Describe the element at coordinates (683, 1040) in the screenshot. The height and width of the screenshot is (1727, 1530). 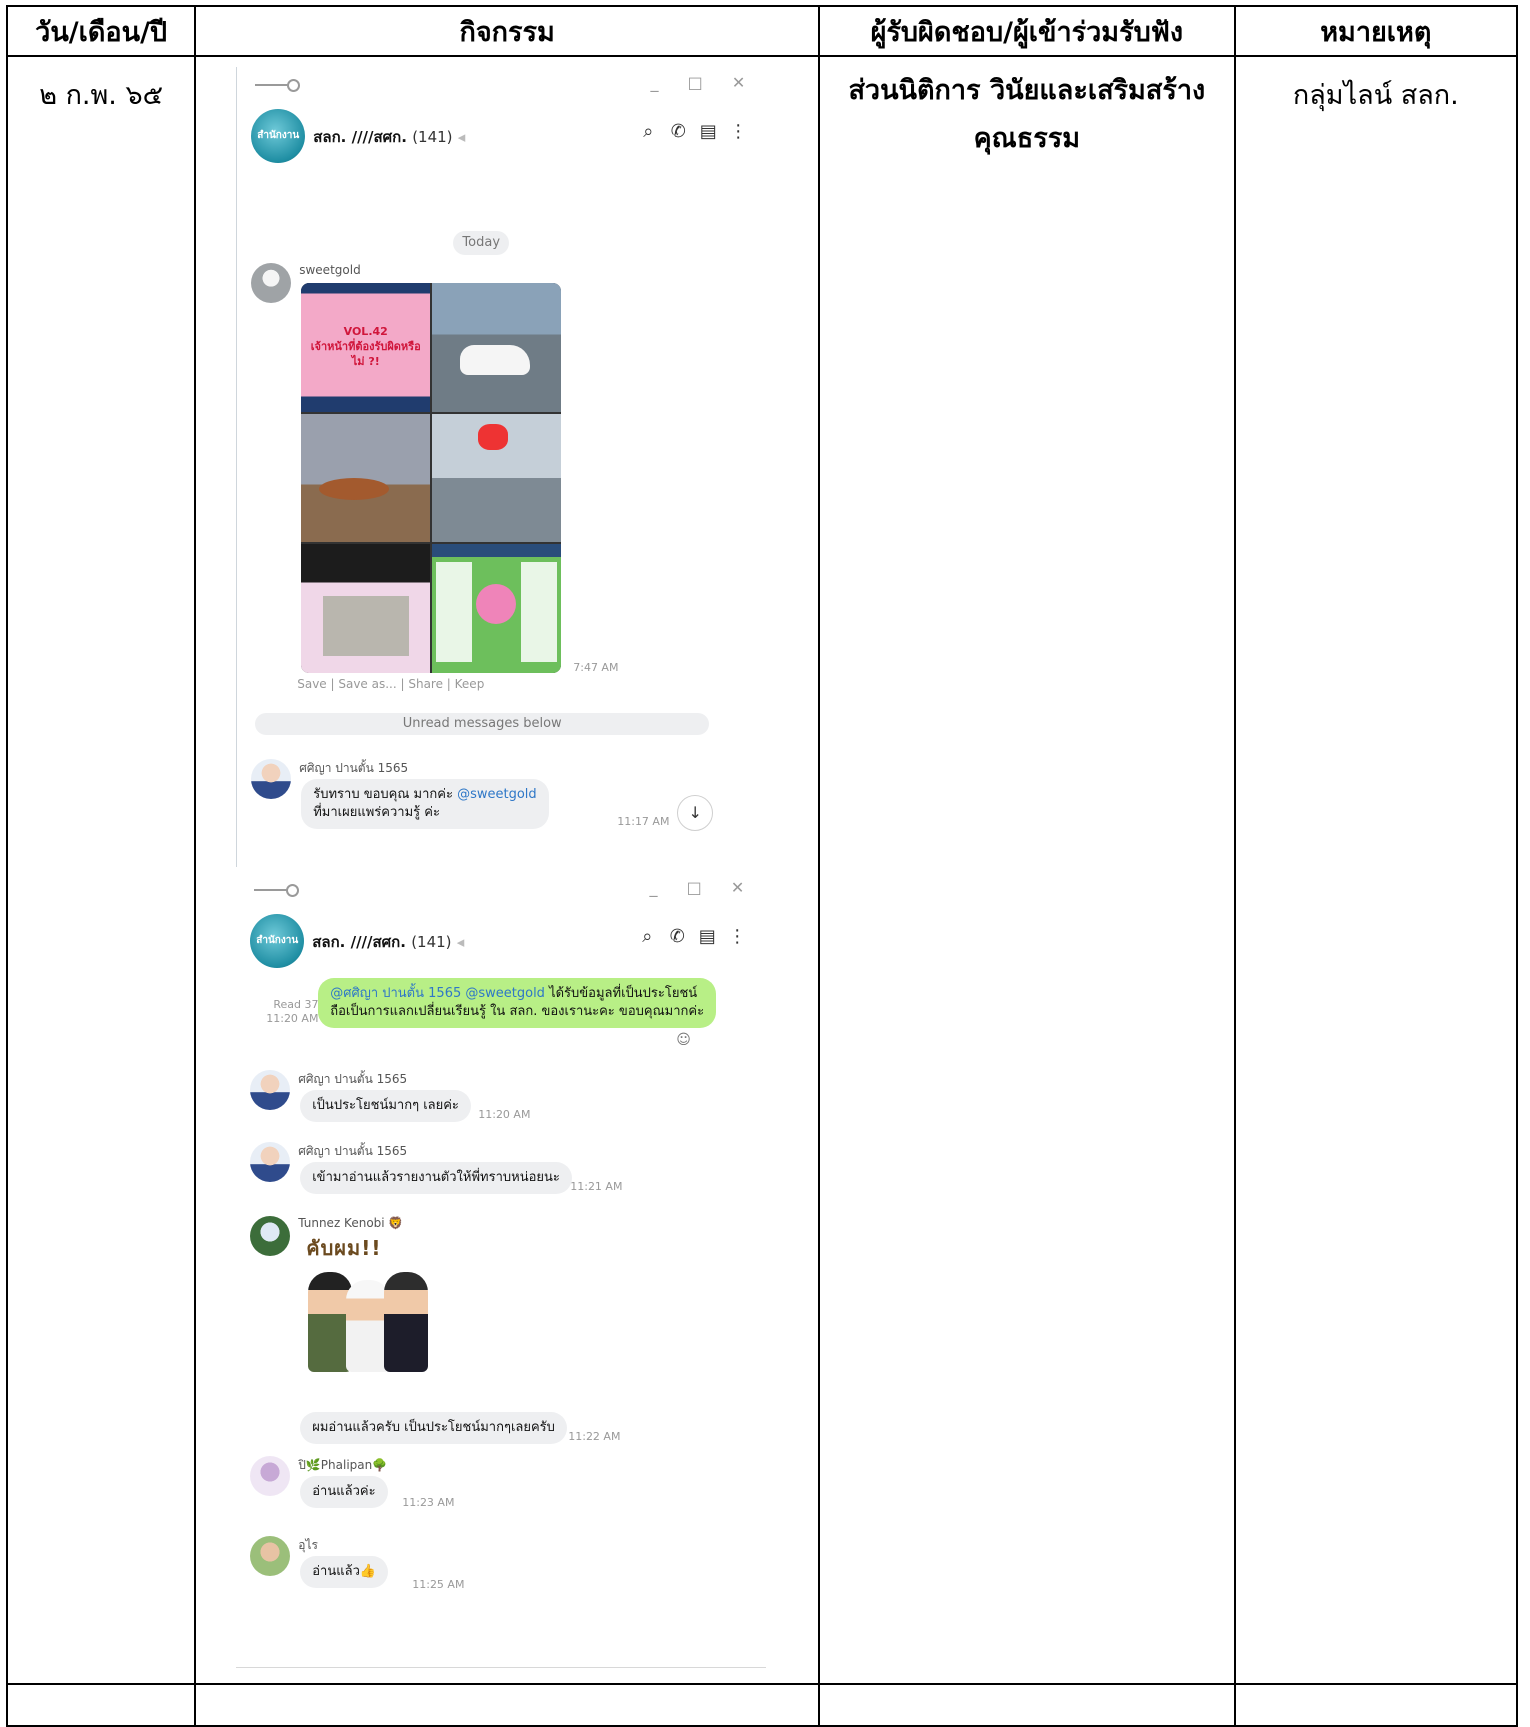
I see `reaction-icon: ☺` at that location.